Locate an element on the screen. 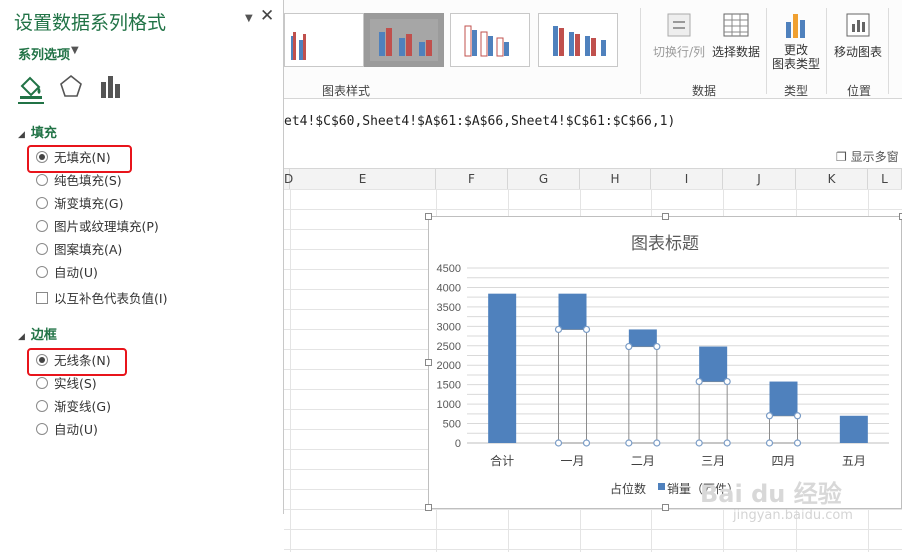 The image size is (902, 552). select-data-icon is located at coordinates (736, 25).